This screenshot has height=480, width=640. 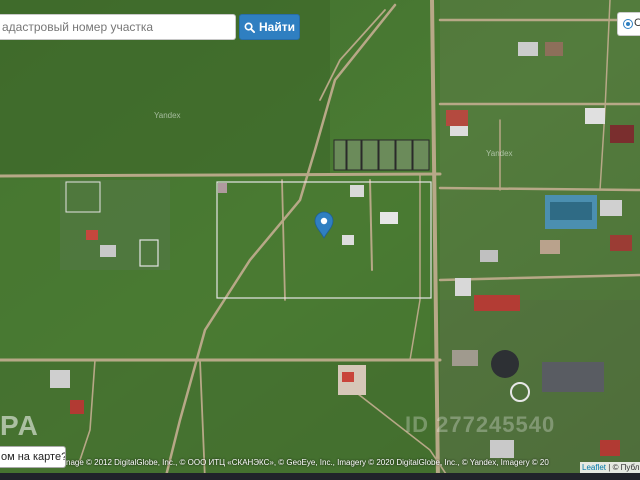 I want to click on layer-radio, so click(x=628, y=24).